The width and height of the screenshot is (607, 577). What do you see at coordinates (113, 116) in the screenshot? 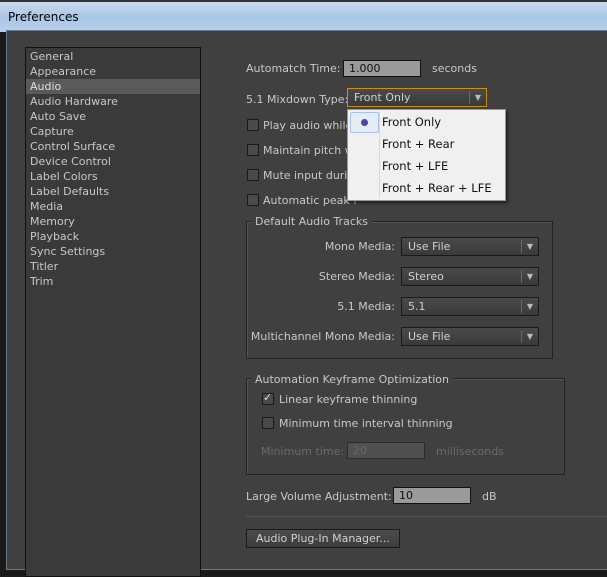
I see `sidebar-item-auto-save: Auto Save` at bounding box center [113, 116].